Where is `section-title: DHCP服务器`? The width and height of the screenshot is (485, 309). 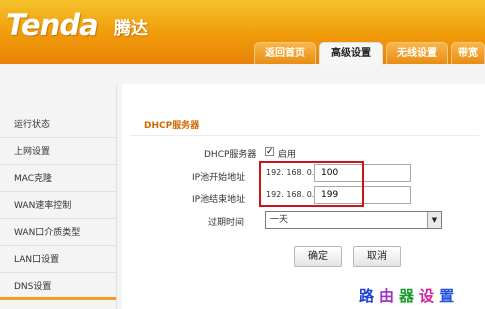
section-title: DHCP服务器 is located at coordinates (172, 126).